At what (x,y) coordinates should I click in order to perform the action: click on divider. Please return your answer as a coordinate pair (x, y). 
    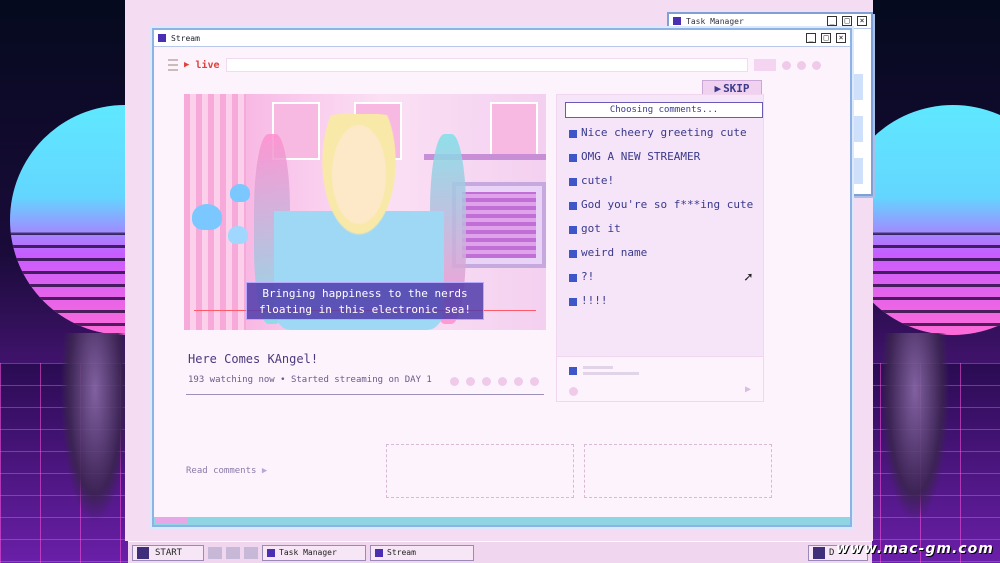
    Looking at the image, I should click on (365, 394).